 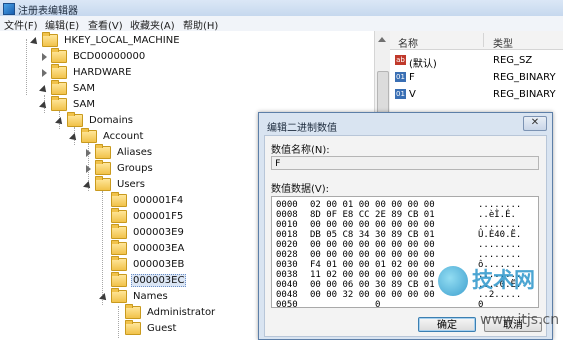 I want to click on tree-item: Account, so click(x=107, y=135).